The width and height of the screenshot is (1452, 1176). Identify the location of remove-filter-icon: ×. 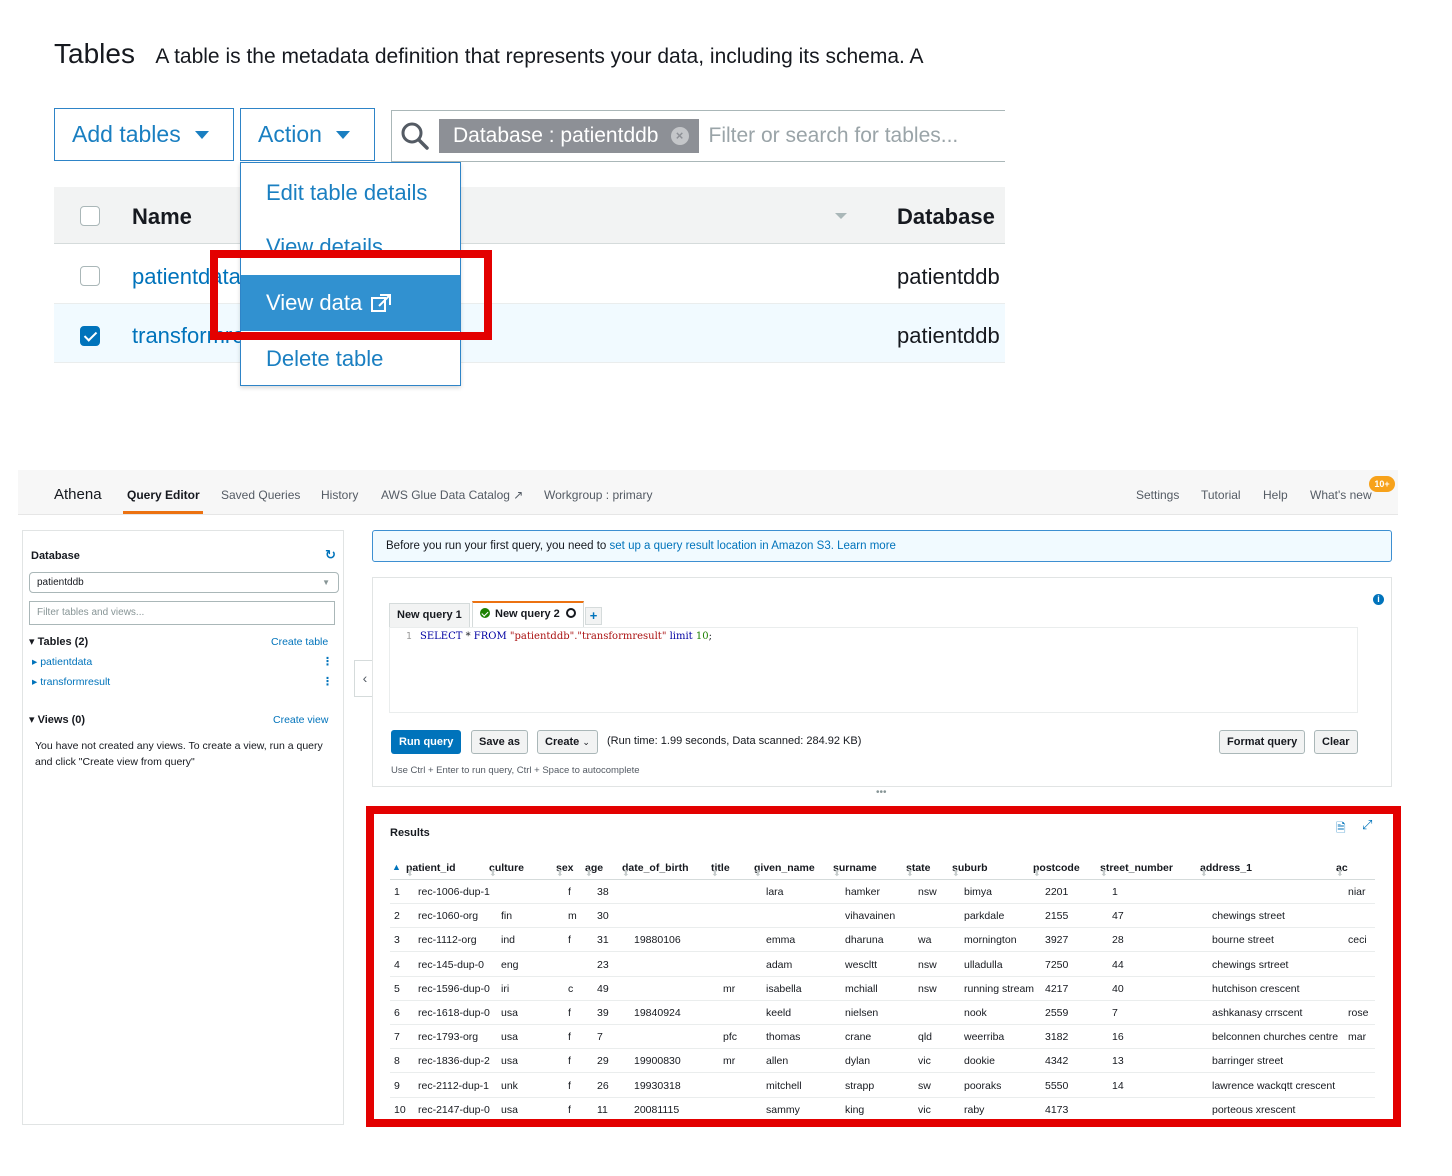
(679, 136).